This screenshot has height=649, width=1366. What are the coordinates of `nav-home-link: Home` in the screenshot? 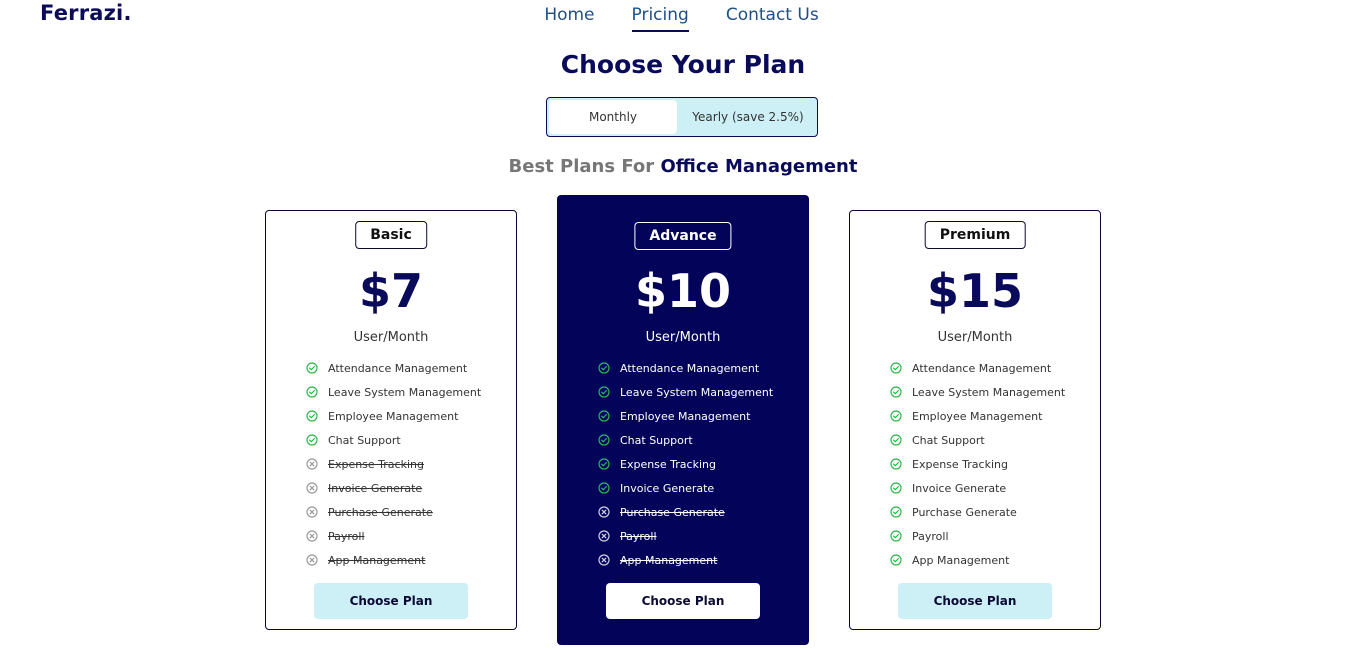 It's located at (569, 18).